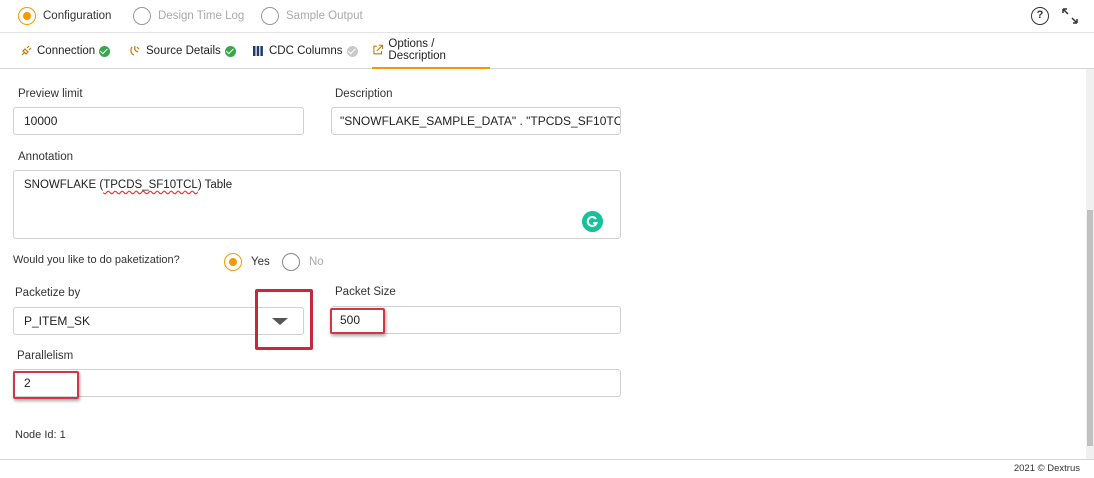 This screenshot has height=478, width=1094. Describe the element at coordinates (258, 51) in the screenshot. I see `columns-icon` at that location.